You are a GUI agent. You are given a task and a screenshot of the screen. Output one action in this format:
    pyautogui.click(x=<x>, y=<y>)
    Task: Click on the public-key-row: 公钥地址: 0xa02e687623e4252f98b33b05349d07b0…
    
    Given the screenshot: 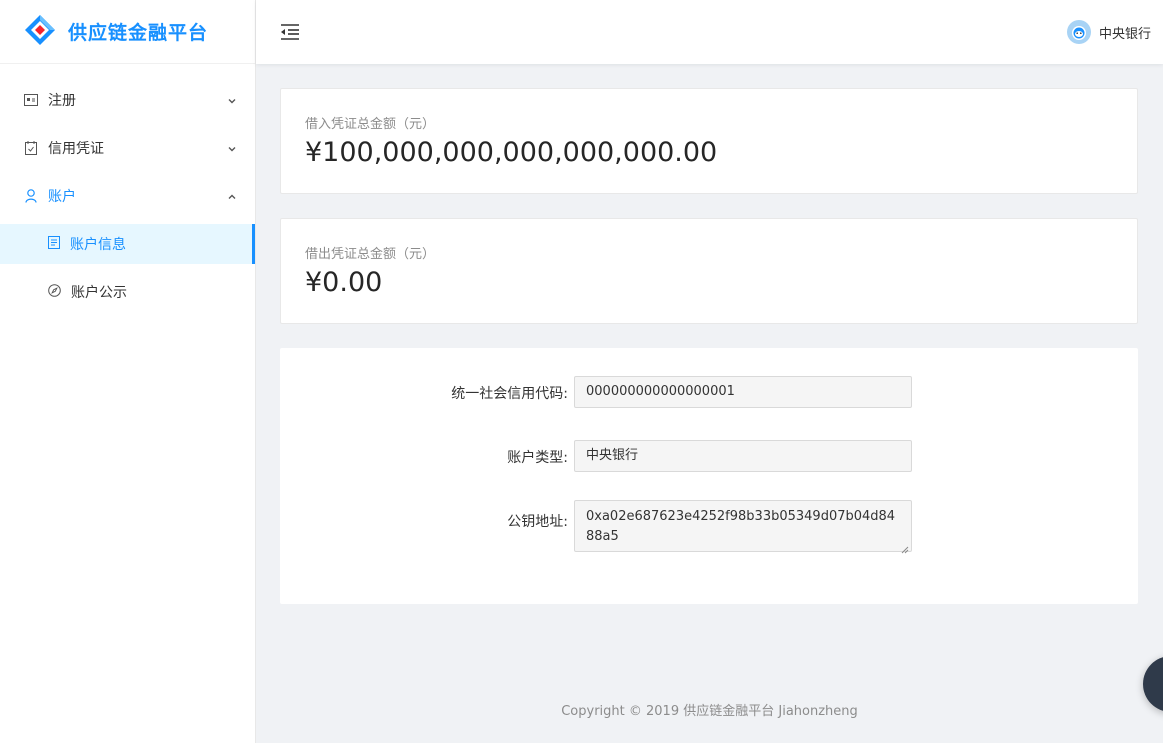 What is the action you would take?
    pyautogui.click(x=709, y=527)
    